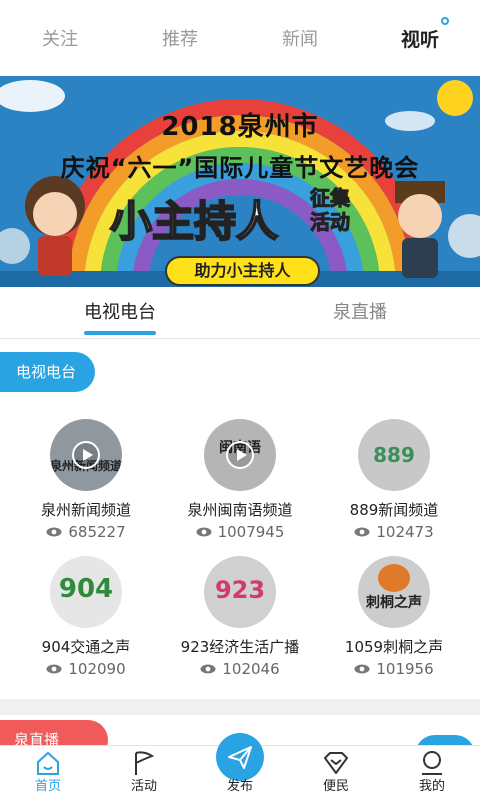 The height and width of the screenshot is (800, 480). I want to click on tab-audio-video-label: 视听, so click(419, 39).